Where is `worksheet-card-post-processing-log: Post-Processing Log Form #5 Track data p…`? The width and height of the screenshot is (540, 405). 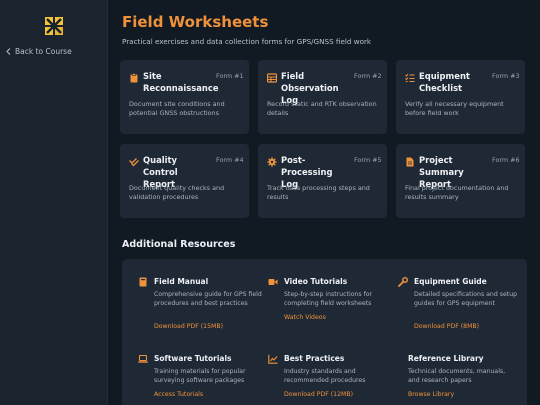 worksheet-card-post-processing-log: Post-Processing Log Form #5 Track data p… is located at coordinates (322, 181).